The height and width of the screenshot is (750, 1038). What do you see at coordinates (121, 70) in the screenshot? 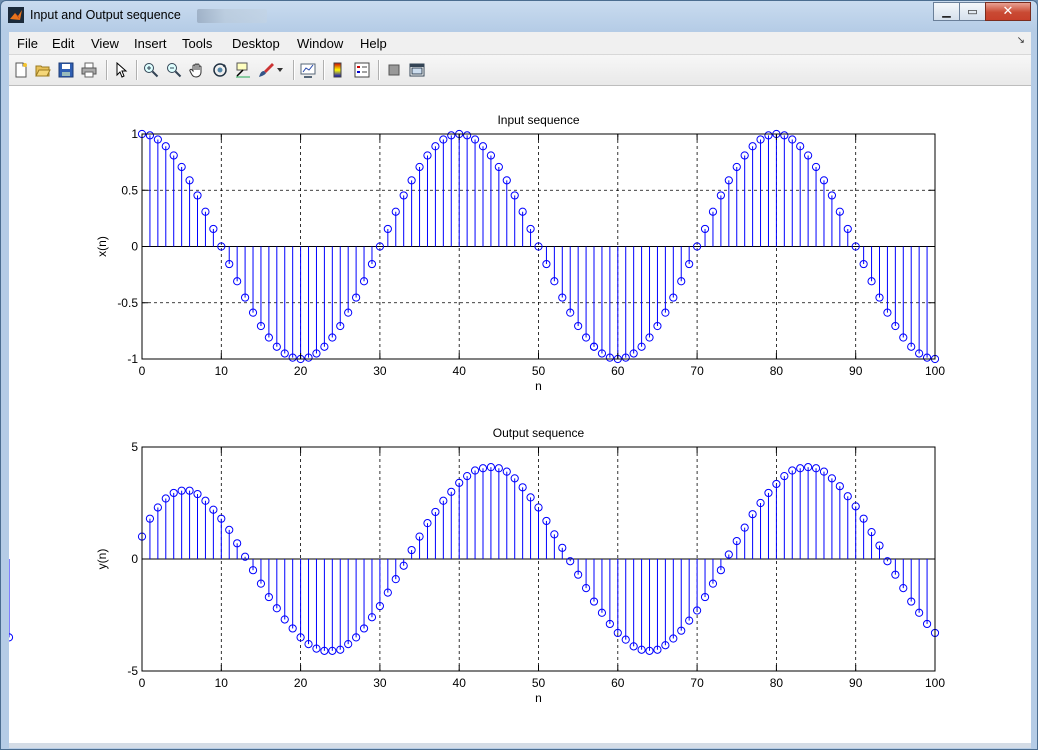
I see `pointer-icon` at bounding box center [121, 70].